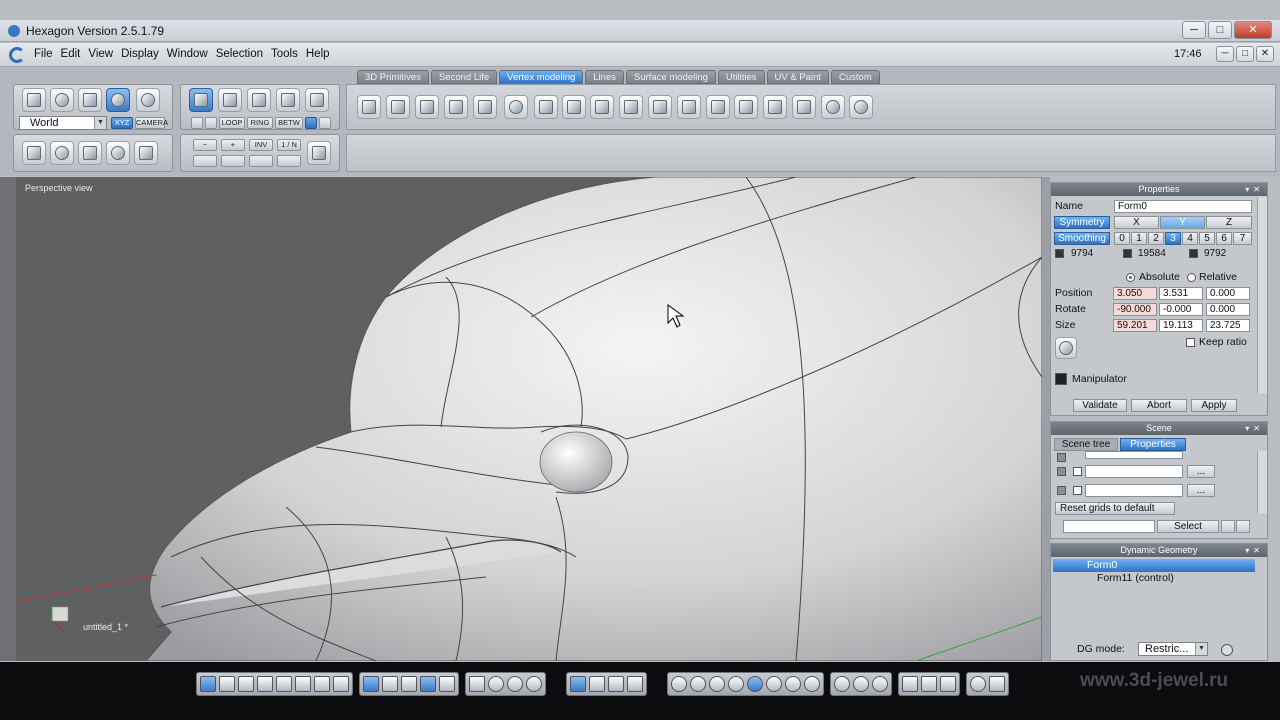 The width and height of the screenshot is (1280, 720). I want to click on edge-tools-button, so click(746, 107).